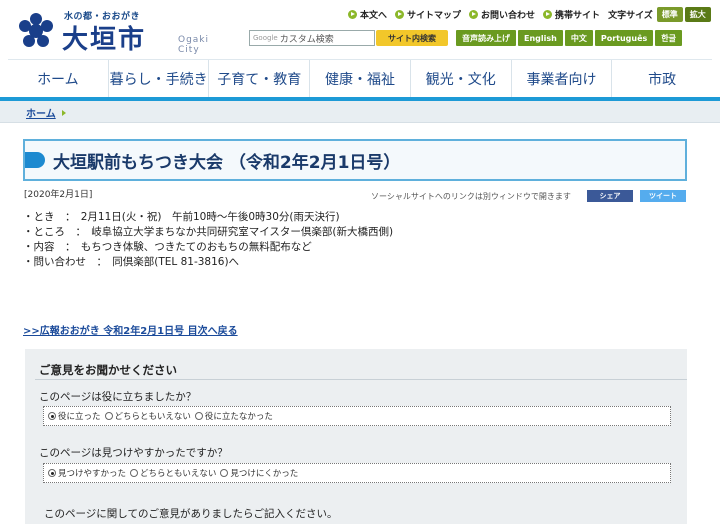 The height and width of the screenshot is (524, 720). What do you see at coordinates (610, 196) in the screenshot?
I see `facebook-share-button: シェア` at bounding box center [610, 196].